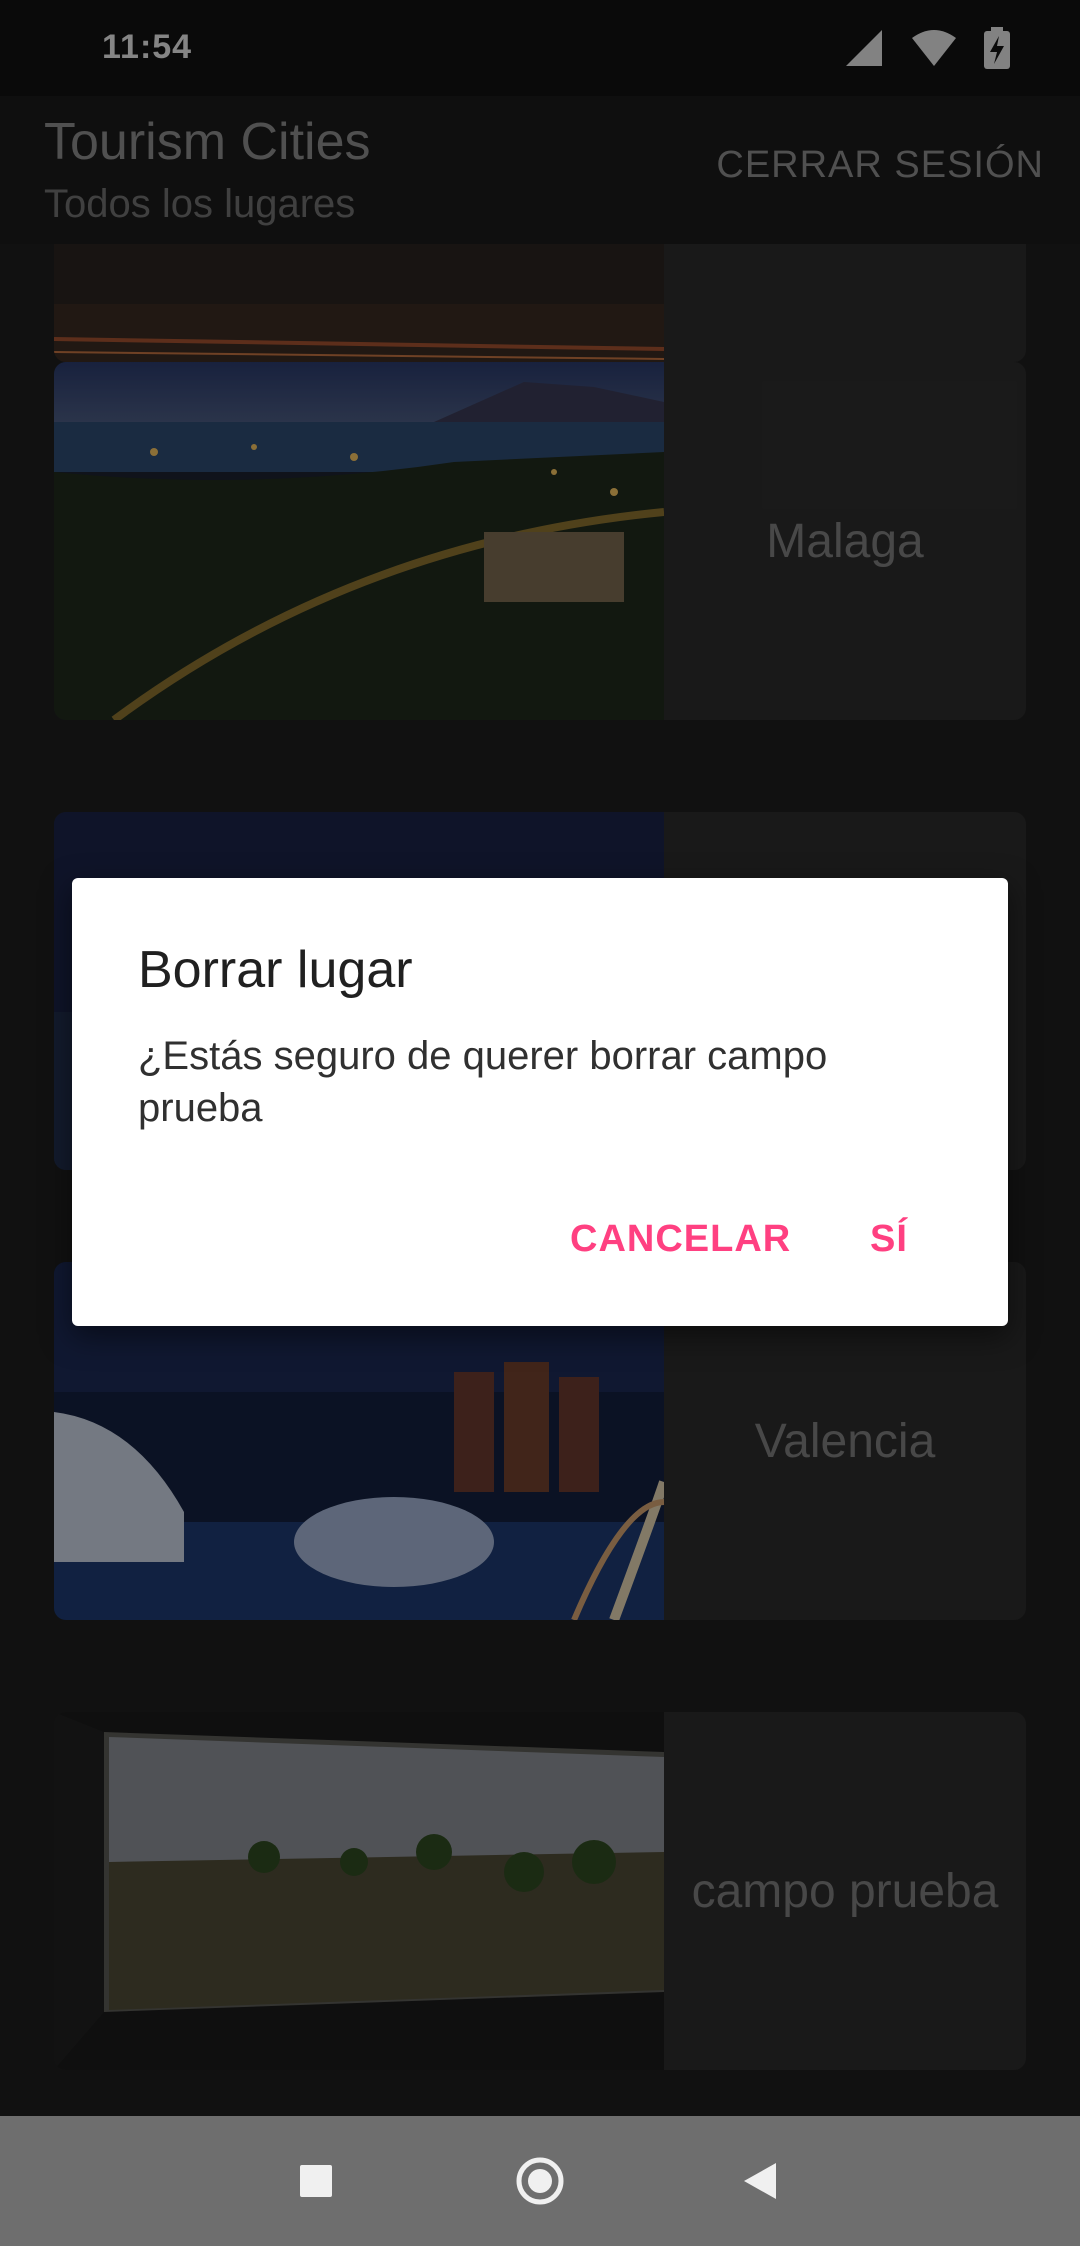  Describe the element at coordinates (880, 165) in the screenshot. I see `logout-button: CERRAR SESIÓN` at that location.